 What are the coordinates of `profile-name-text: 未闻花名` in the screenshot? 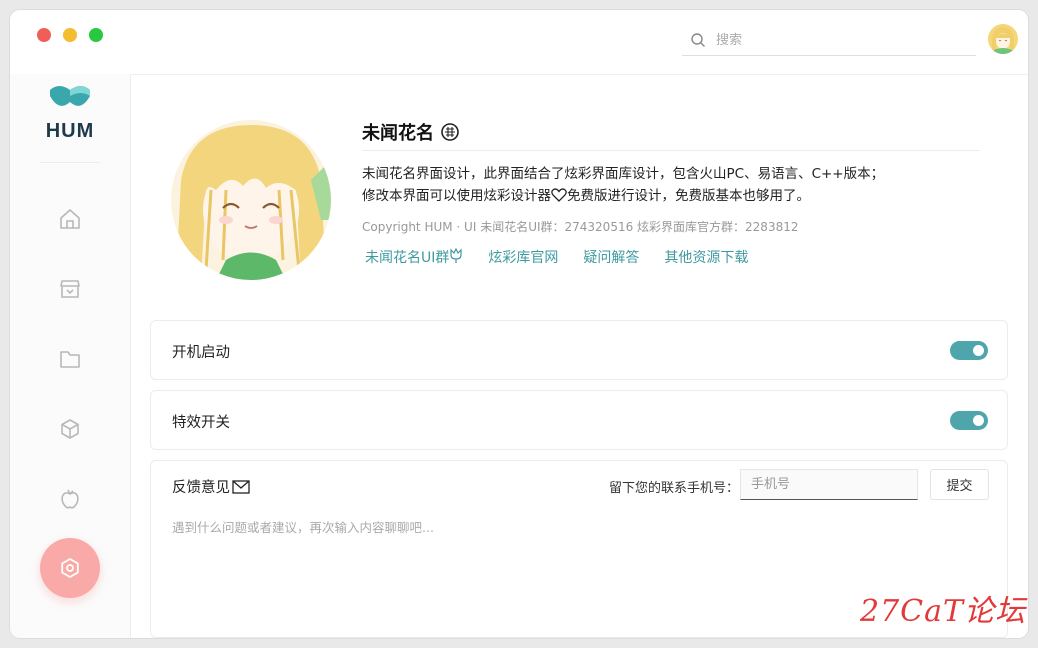 It's located at (398, 133).